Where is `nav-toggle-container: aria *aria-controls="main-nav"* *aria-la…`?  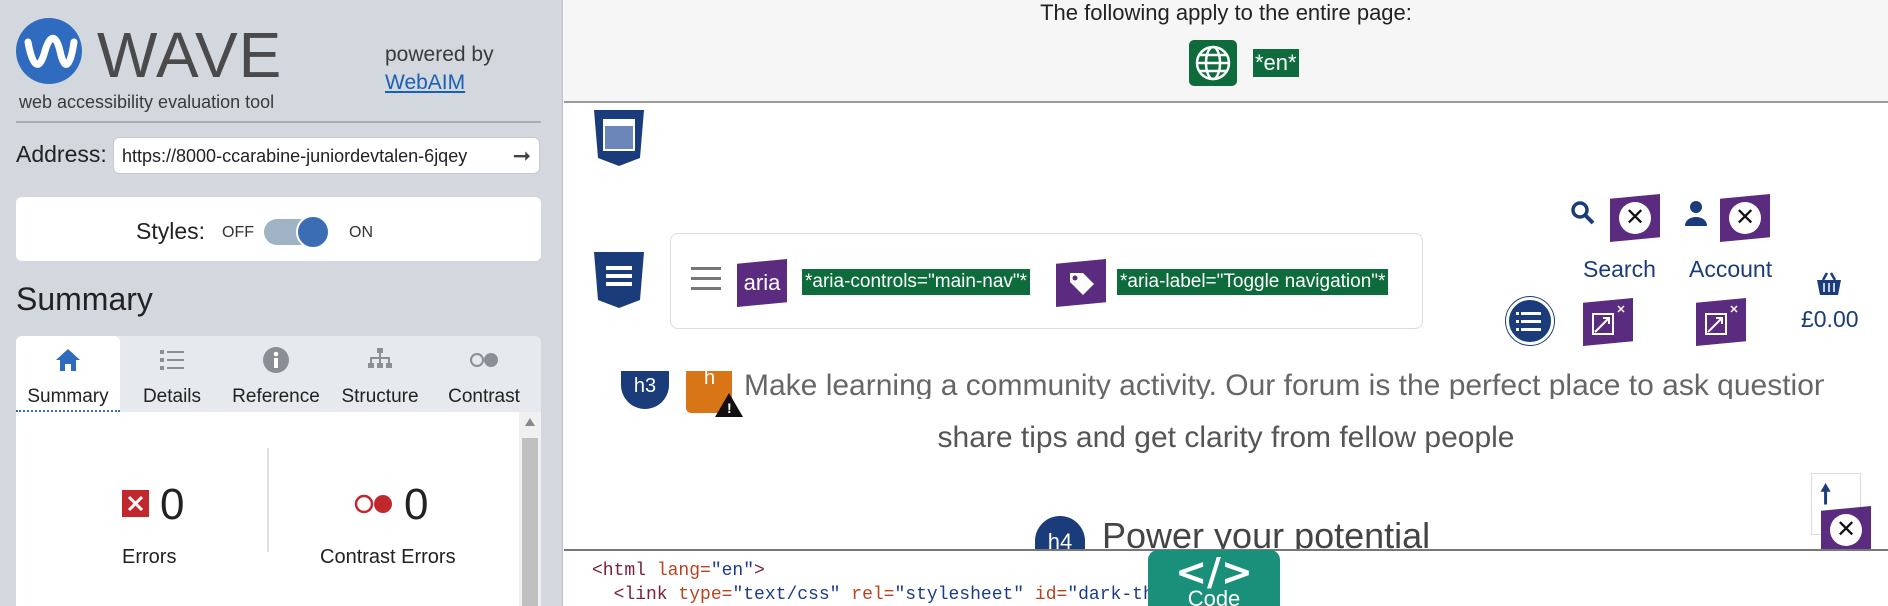 nav-toggle-container: aria *aria-controls="main-nav"* *aria-la… is located at coordinates (1046, 281).